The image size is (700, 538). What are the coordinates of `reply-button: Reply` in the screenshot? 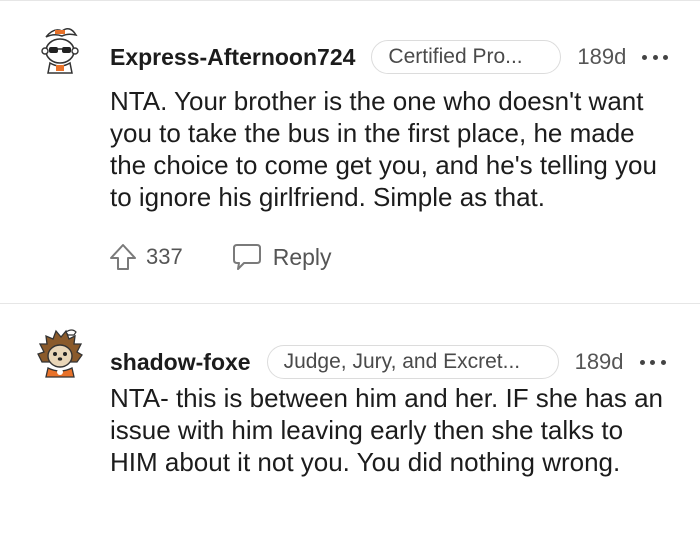 It's located at (281, 257).